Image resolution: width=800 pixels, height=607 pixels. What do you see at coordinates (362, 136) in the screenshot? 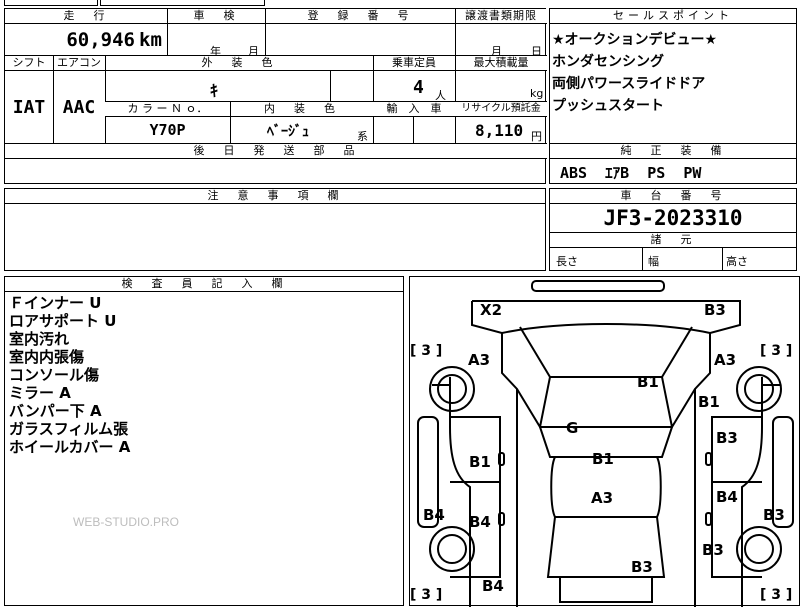
I see `interior-color-suffix: 系` at bounding box center [362, 136].